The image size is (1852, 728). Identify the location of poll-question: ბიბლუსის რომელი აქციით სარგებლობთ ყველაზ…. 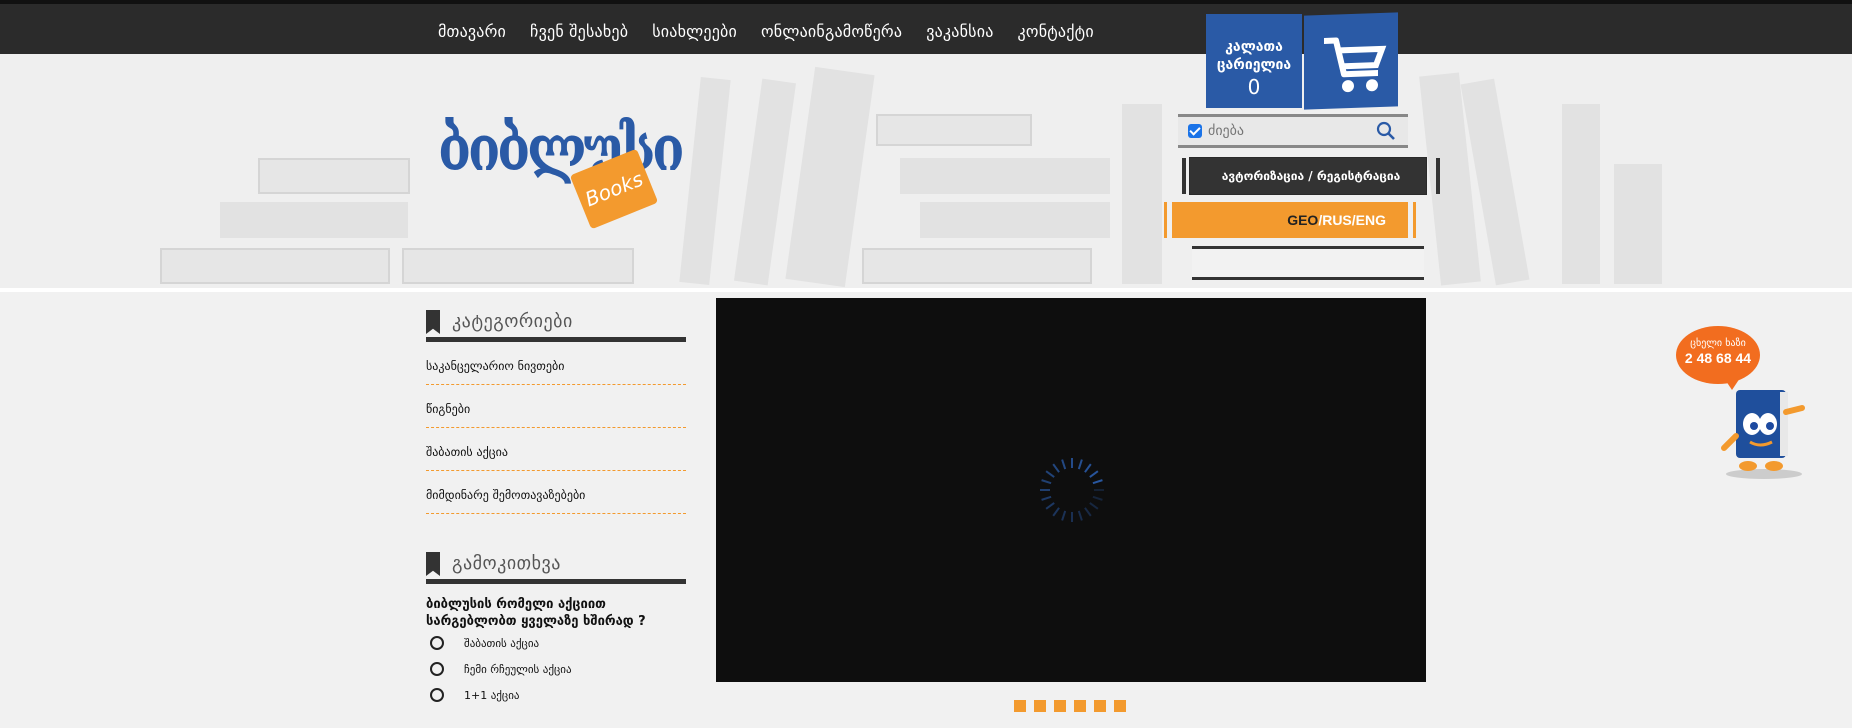
(536, 613).